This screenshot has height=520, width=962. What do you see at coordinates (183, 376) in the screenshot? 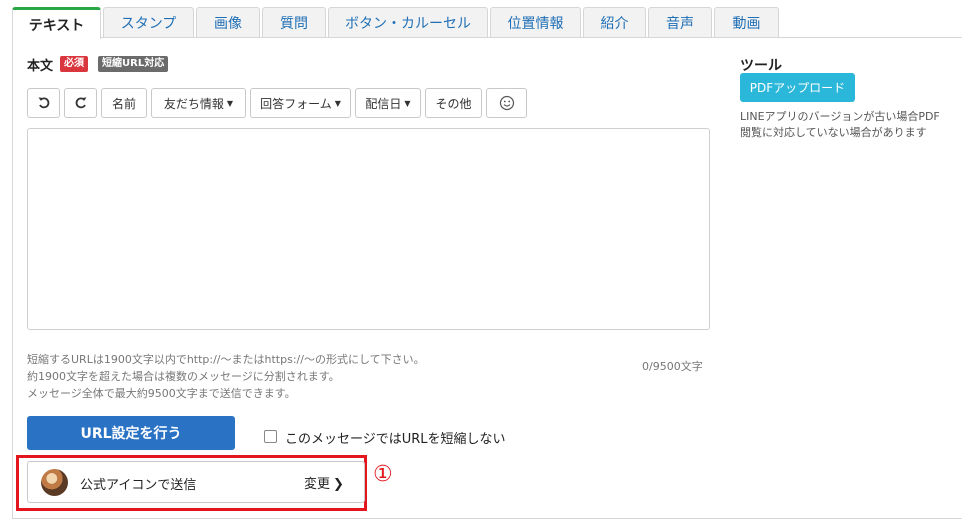
I see `help-text-line-2: 約1900文字を超えた場合は複数のメッセージに分割されます。` at bounding box center [183, 376].